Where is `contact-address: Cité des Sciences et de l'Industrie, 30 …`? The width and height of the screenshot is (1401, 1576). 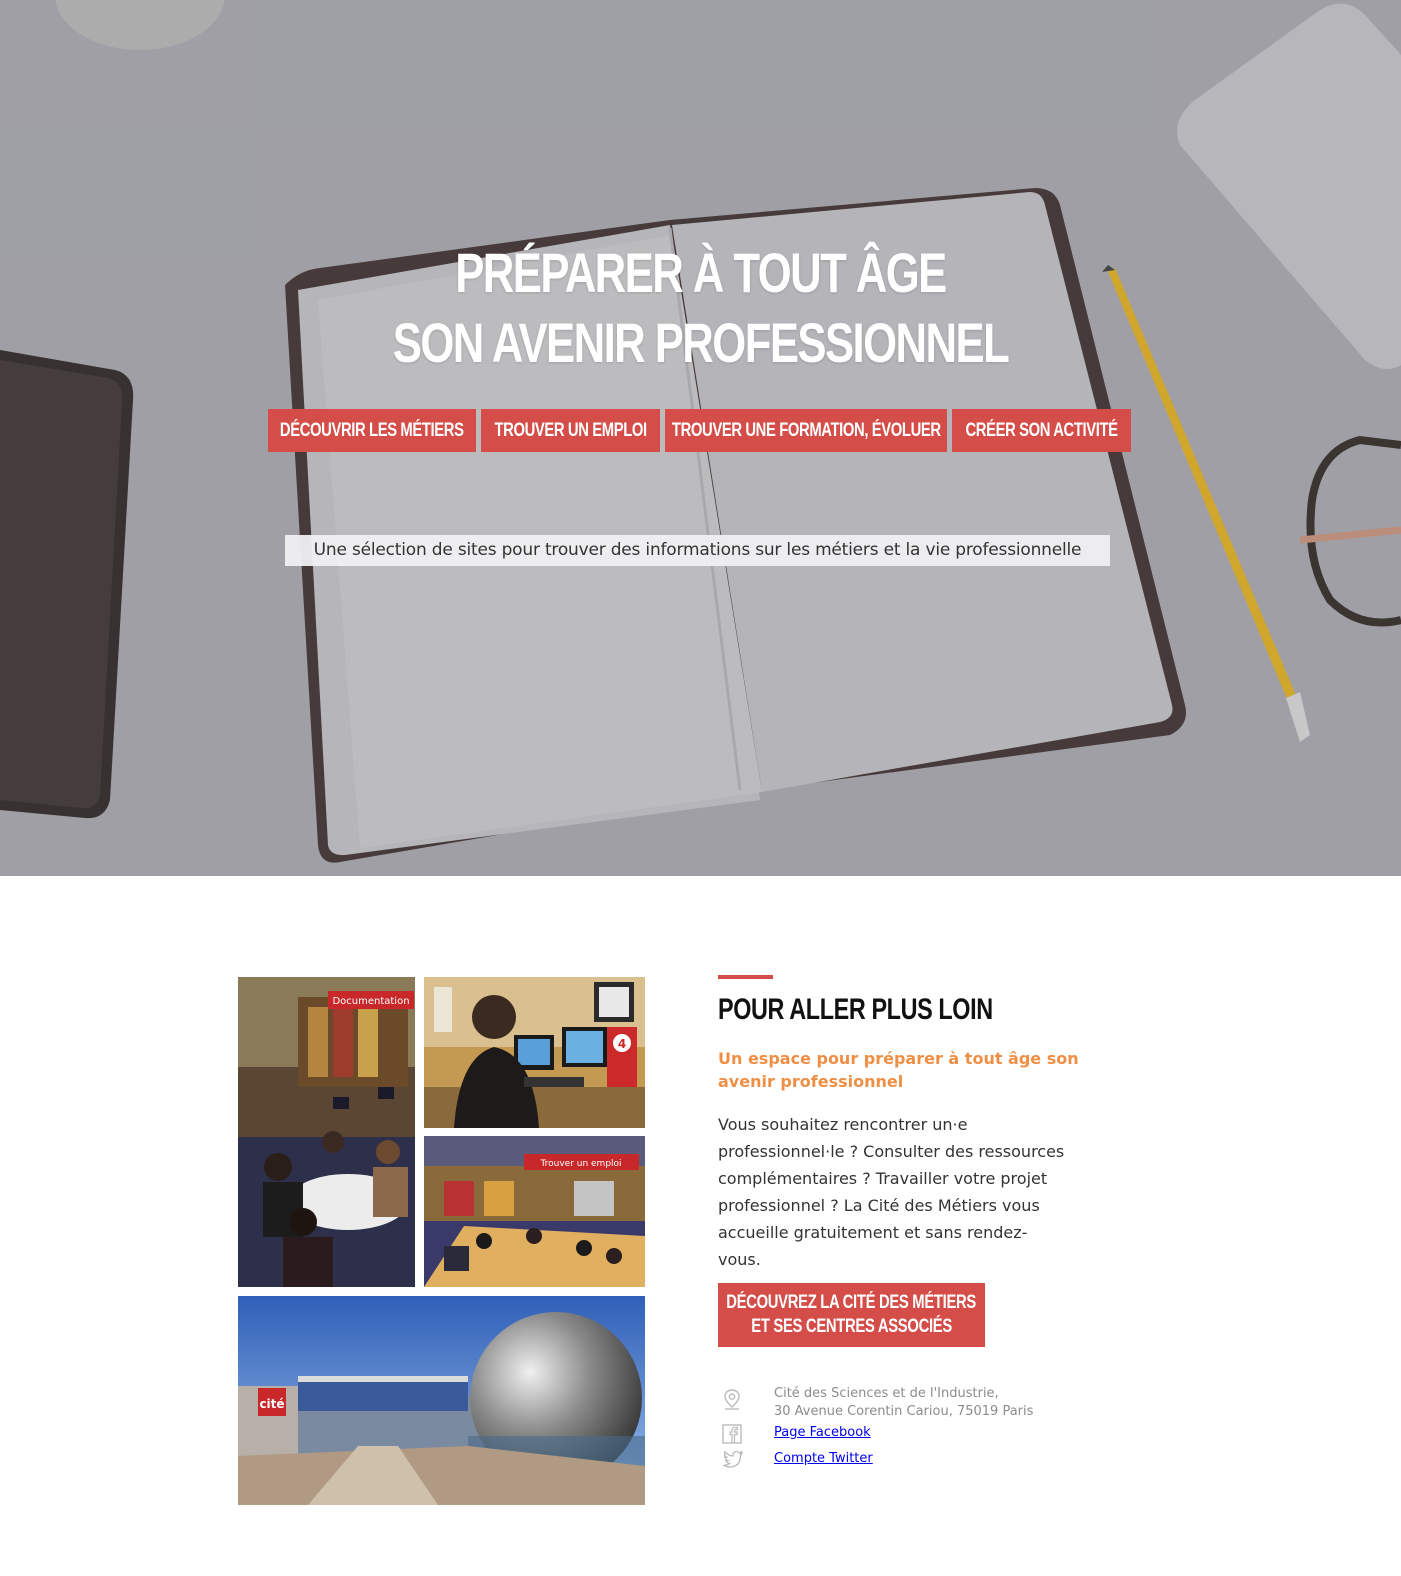
contact-address: Cité des Sciences et de l'Industrie, 30 … is located at coordinates (922, 1403).